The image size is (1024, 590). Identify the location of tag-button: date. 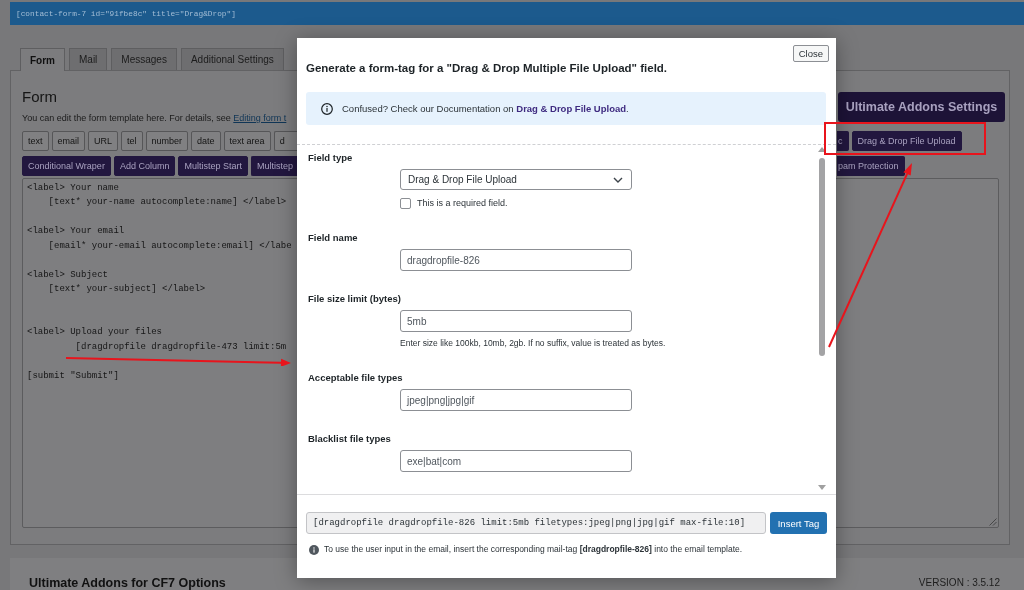
(206, 141).